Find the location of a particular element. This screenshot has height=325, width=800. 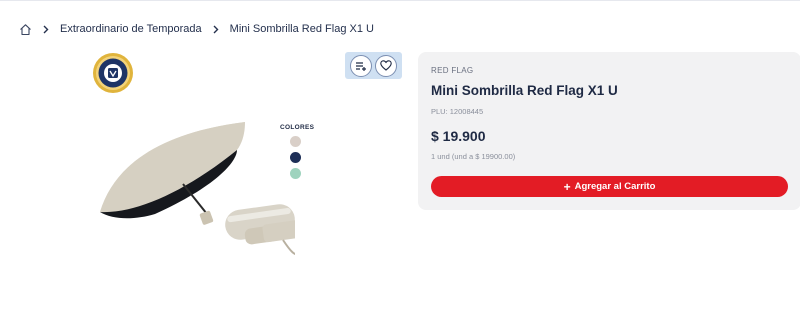

product-title: Mini Sombrilla Red Flag X1 U is located at coordinates (524, 90).